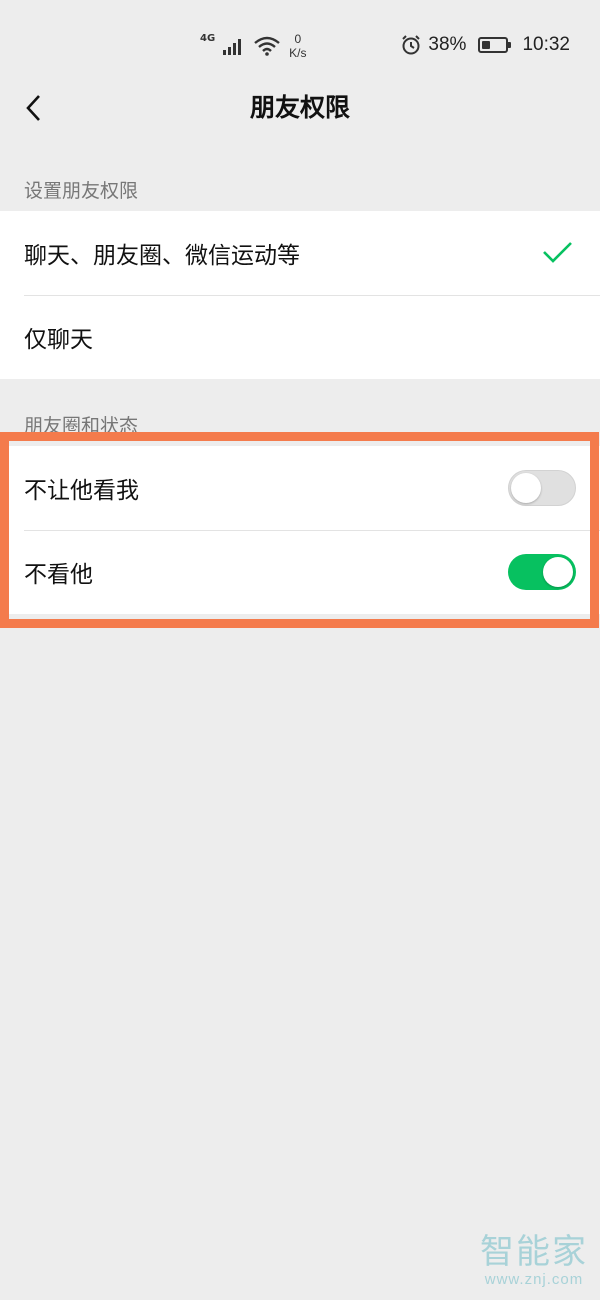  I want to click on section-label-permissions: 设置朋友权限, so click(81, 191).